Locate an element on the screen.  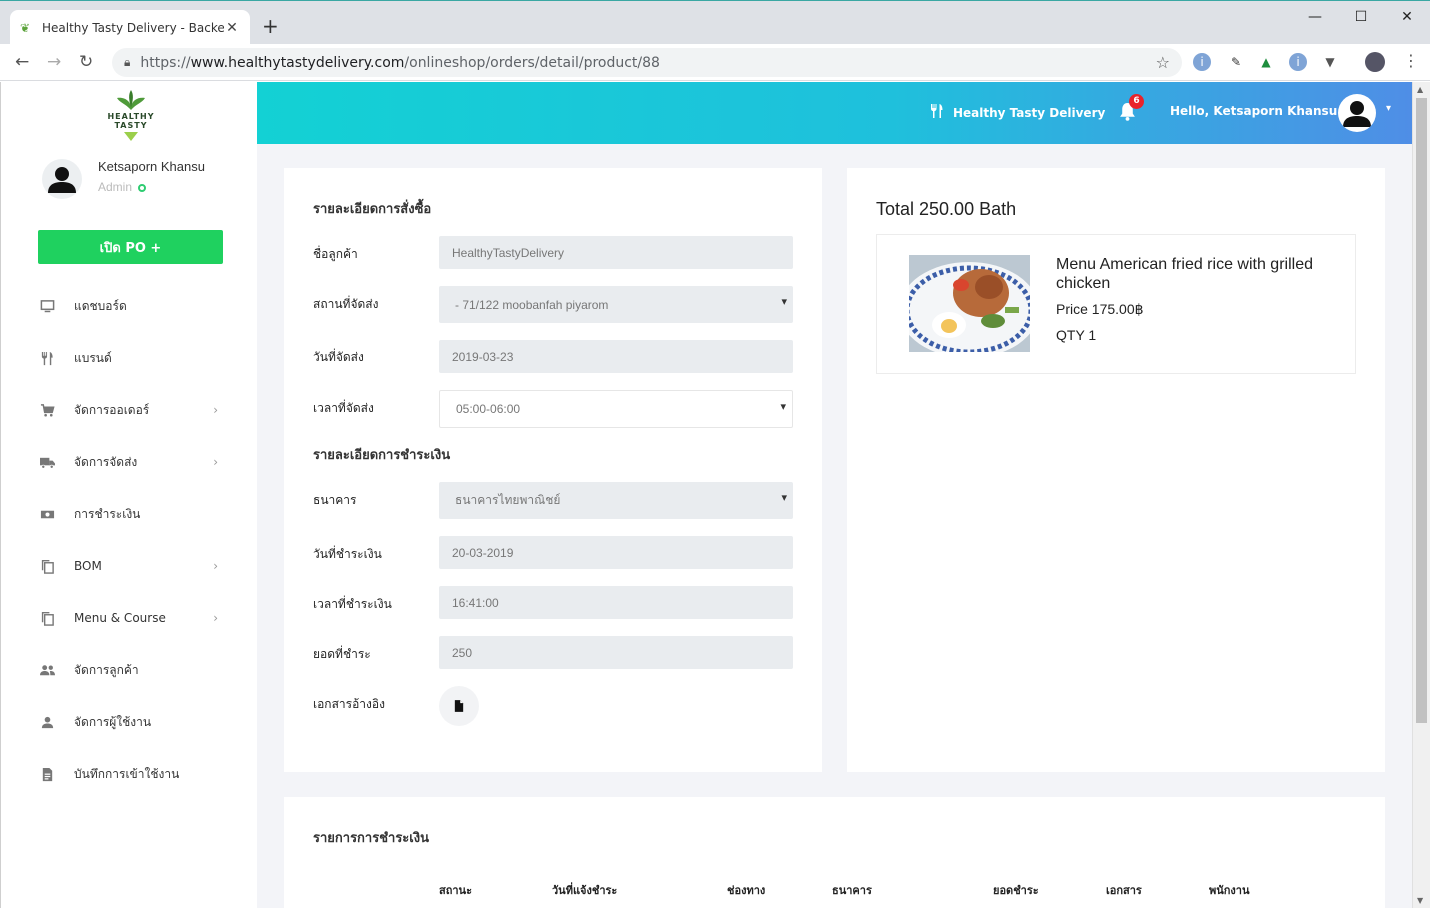
column-header-document: เอกสาร is located at coordinates (1124, 890).